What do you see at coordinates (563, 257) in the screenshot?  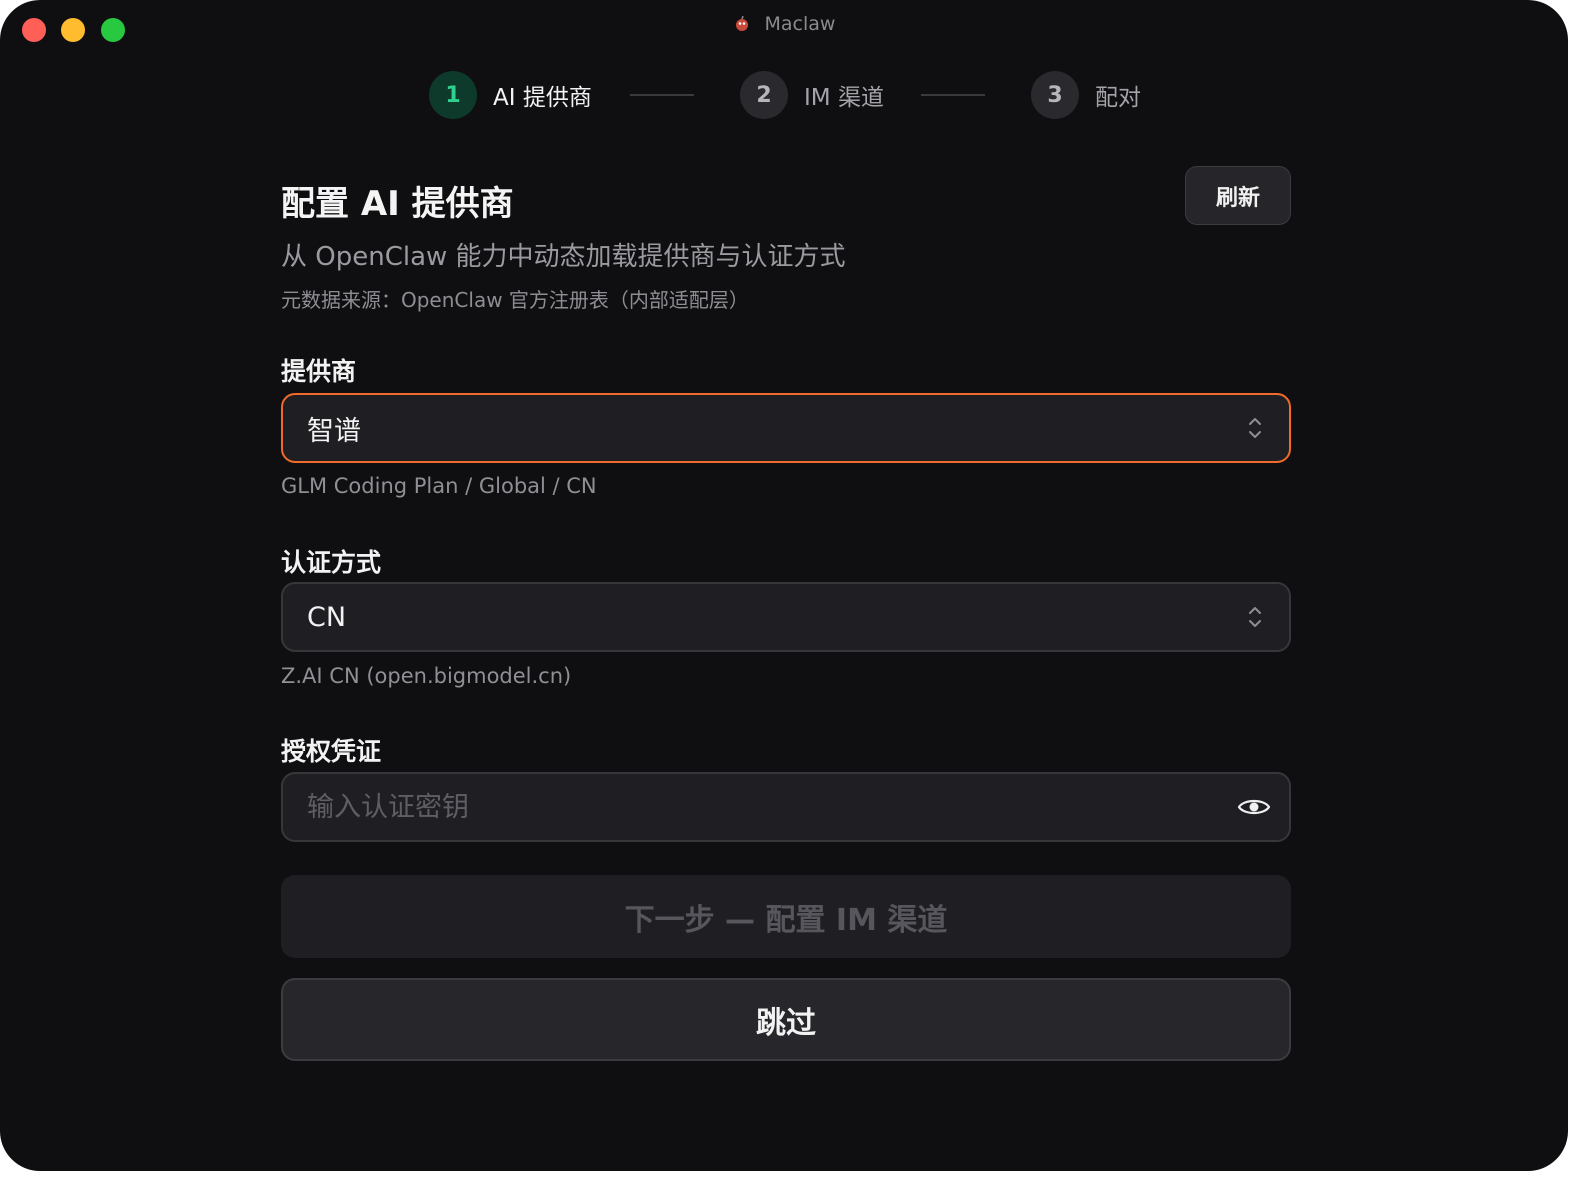 I see `page-subtitle: 从 OpenClaw 能力中动态加载提供商与认证方式` at bounding box center [563, 257].